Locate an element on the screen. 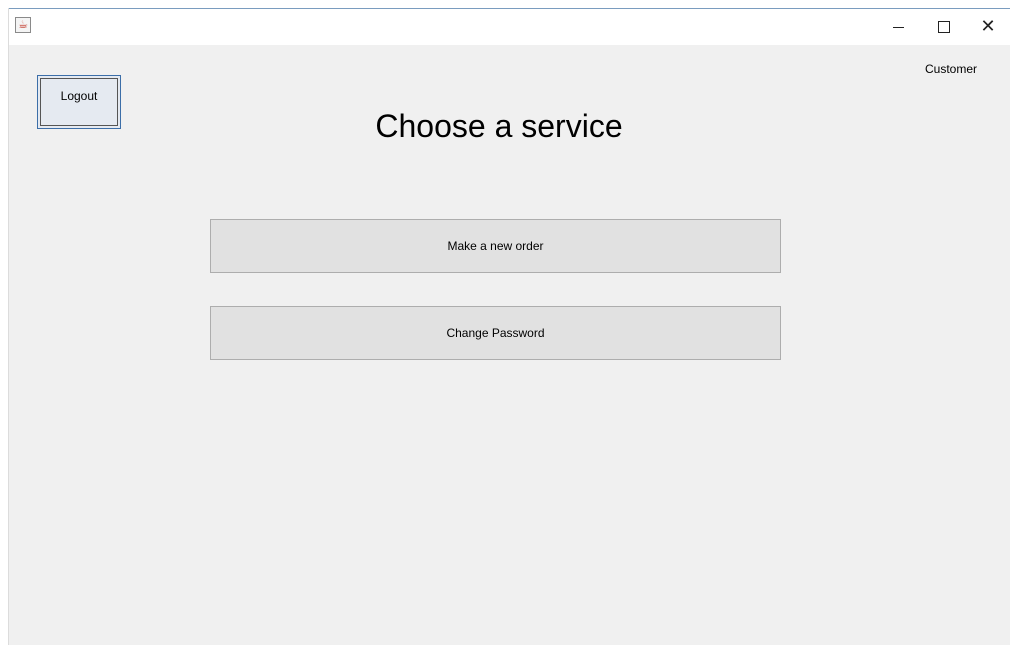 The width and height of the screenshot is (1010, 645). title-bar: ☕ ✕ is located at coordinates (509, 26).